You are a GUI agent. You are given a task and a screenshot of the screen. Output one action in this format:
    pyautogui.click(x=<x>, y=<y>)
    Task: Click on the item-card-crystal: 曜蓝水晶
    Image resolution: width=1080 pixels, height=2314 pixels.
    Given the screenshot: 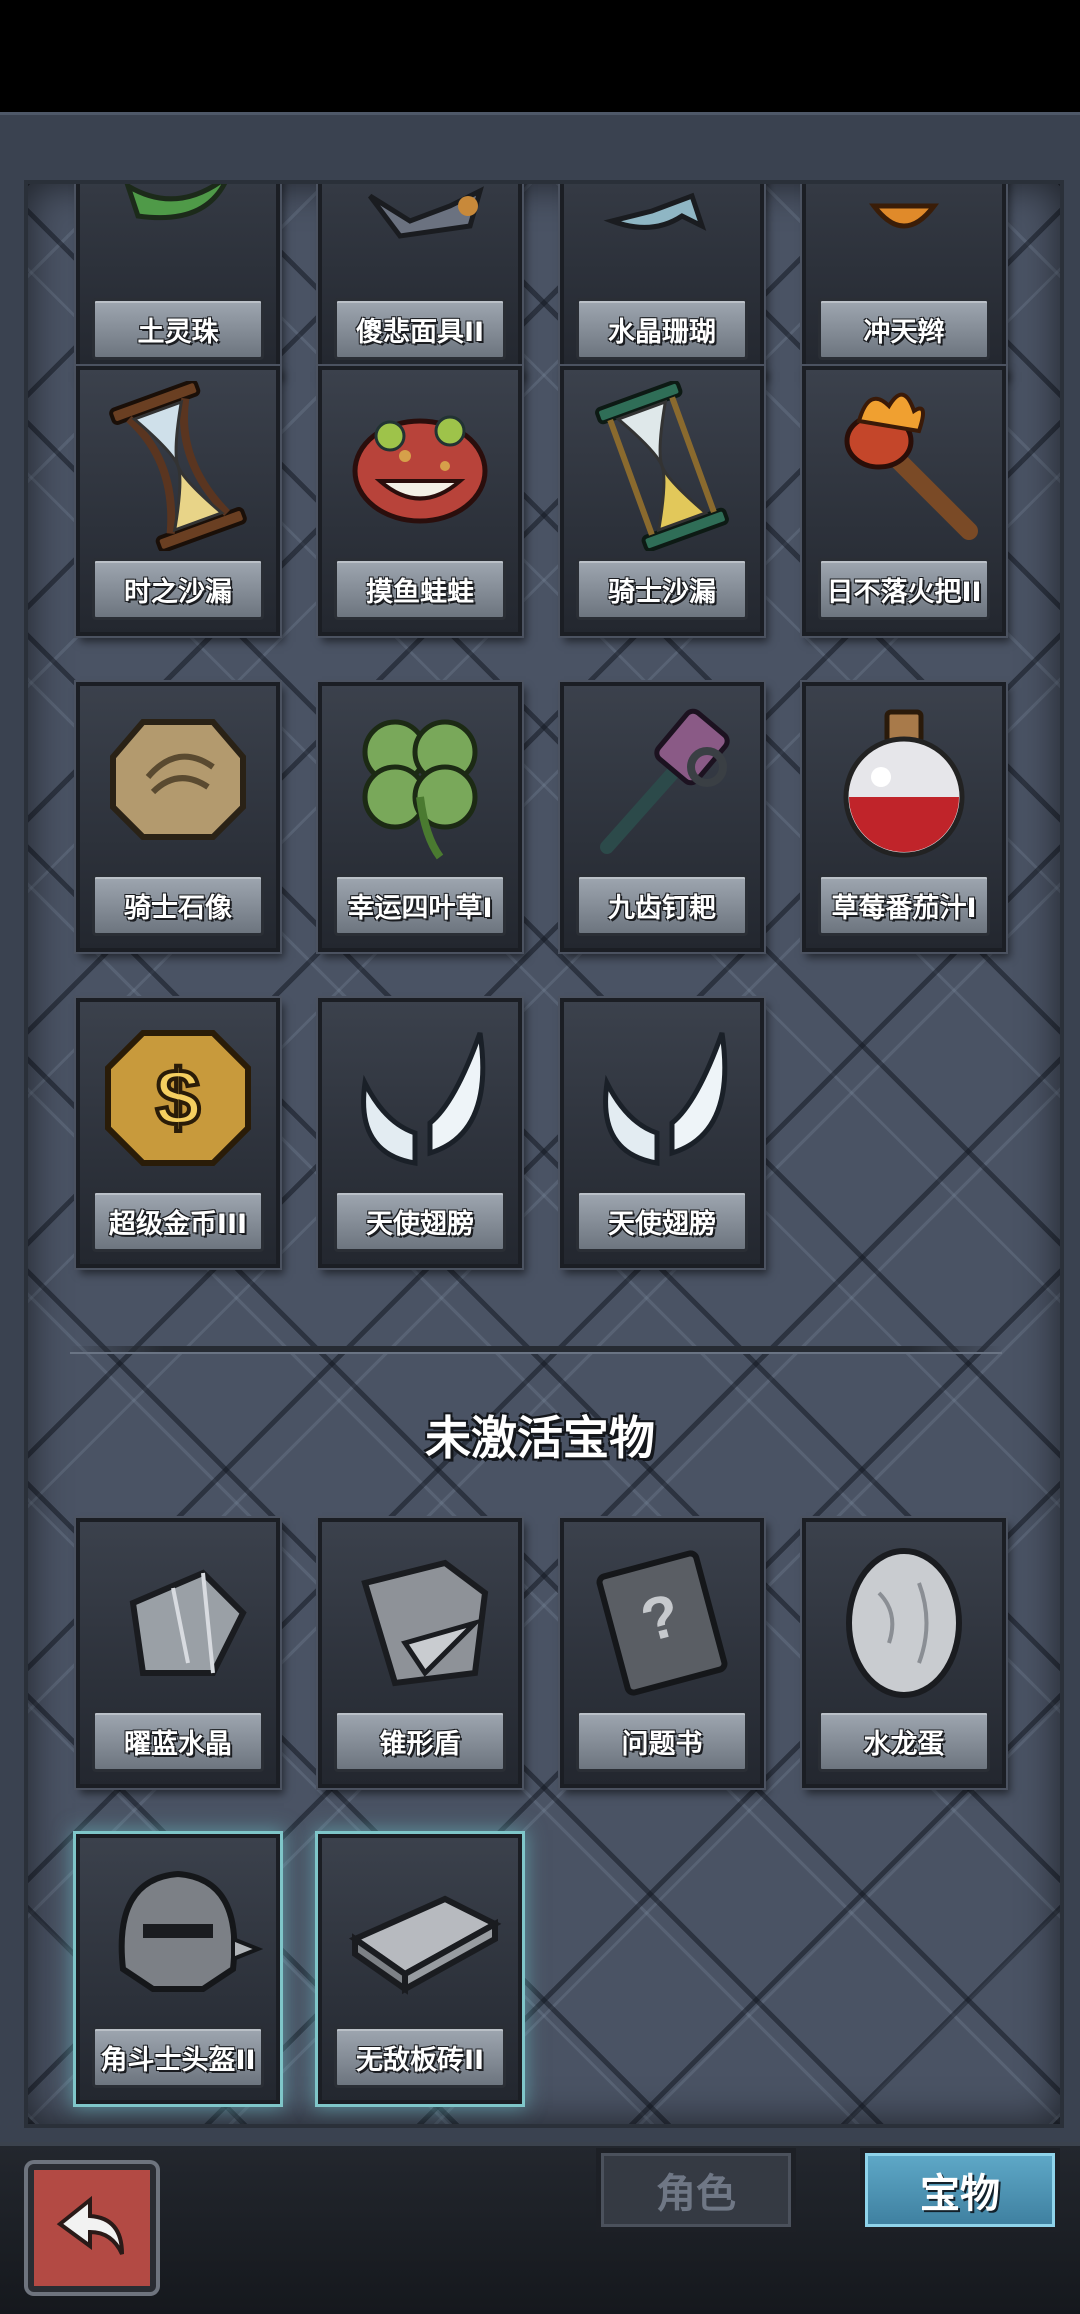 What is the action you would take?
    pyautogui.click(x=178, y=1653)
    